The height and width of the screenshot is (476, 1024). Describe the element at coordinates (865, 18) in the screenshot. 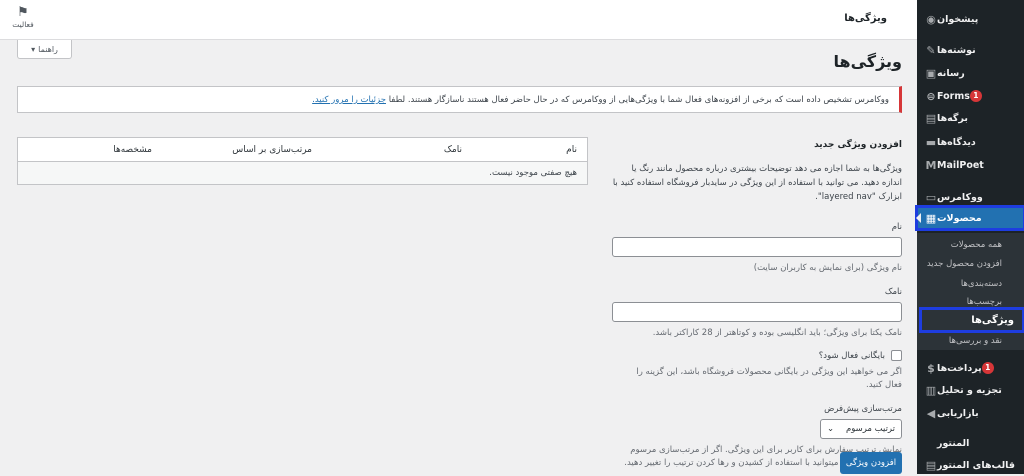

I see `top-bar-title: ویژگی‌ها` at that location.